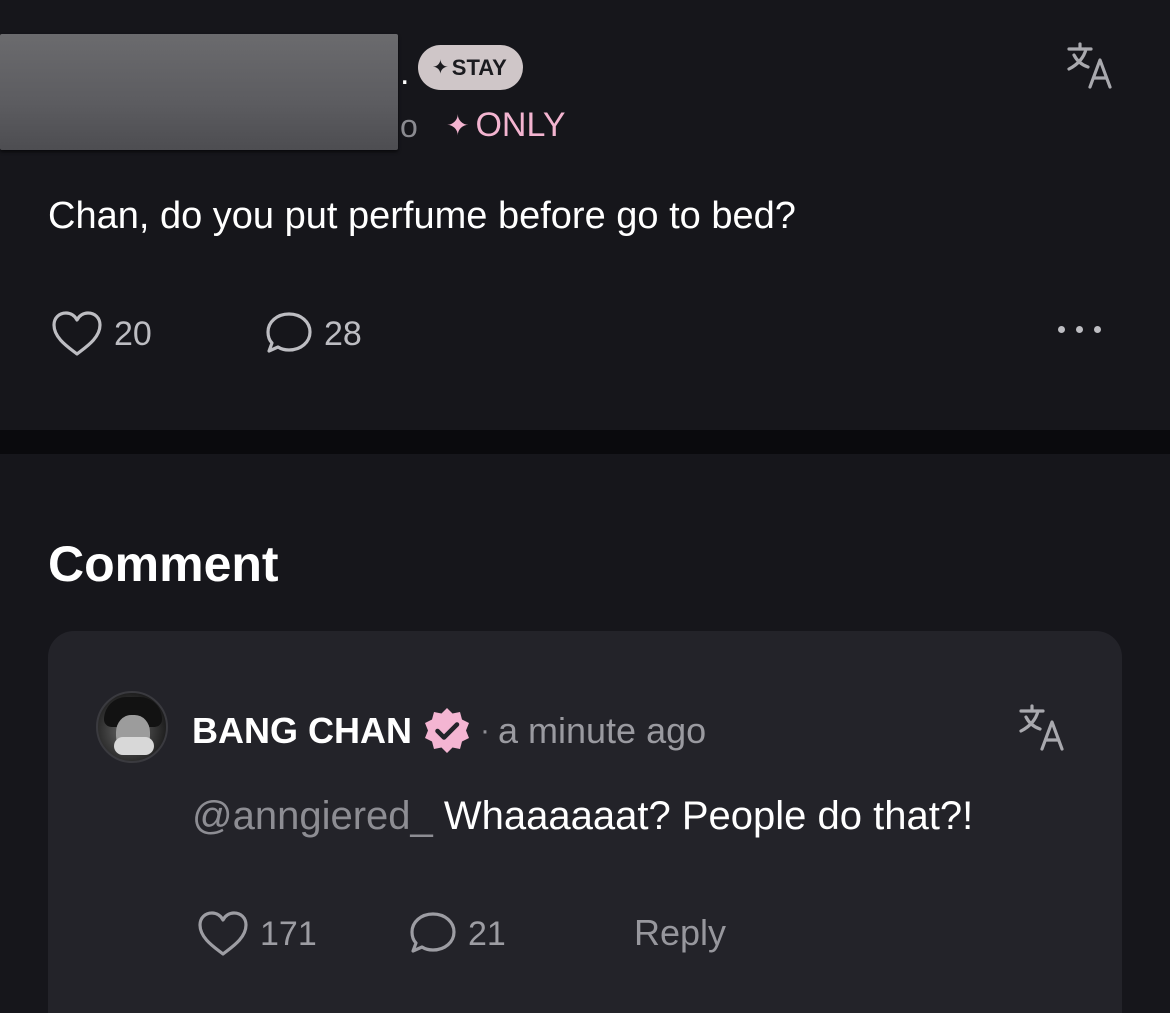  Describe the element at coordinates (405, 73) in the screenshot. I see `author-name-tail: .` at that location.